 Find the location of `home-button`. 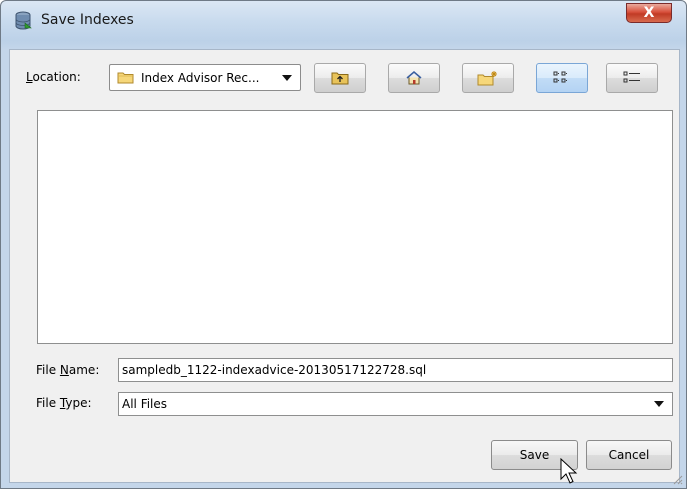

home-button is located at coordinates (414, 78).